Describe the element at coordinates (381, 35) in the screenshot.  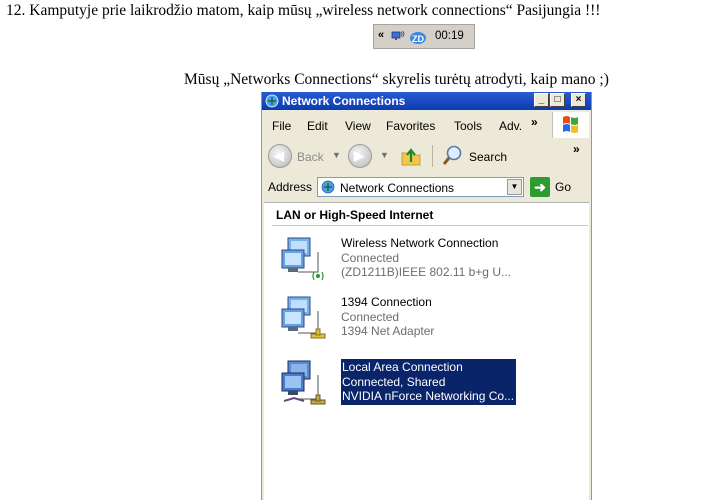
I see `show-hidden-icons-button: «` at that location.